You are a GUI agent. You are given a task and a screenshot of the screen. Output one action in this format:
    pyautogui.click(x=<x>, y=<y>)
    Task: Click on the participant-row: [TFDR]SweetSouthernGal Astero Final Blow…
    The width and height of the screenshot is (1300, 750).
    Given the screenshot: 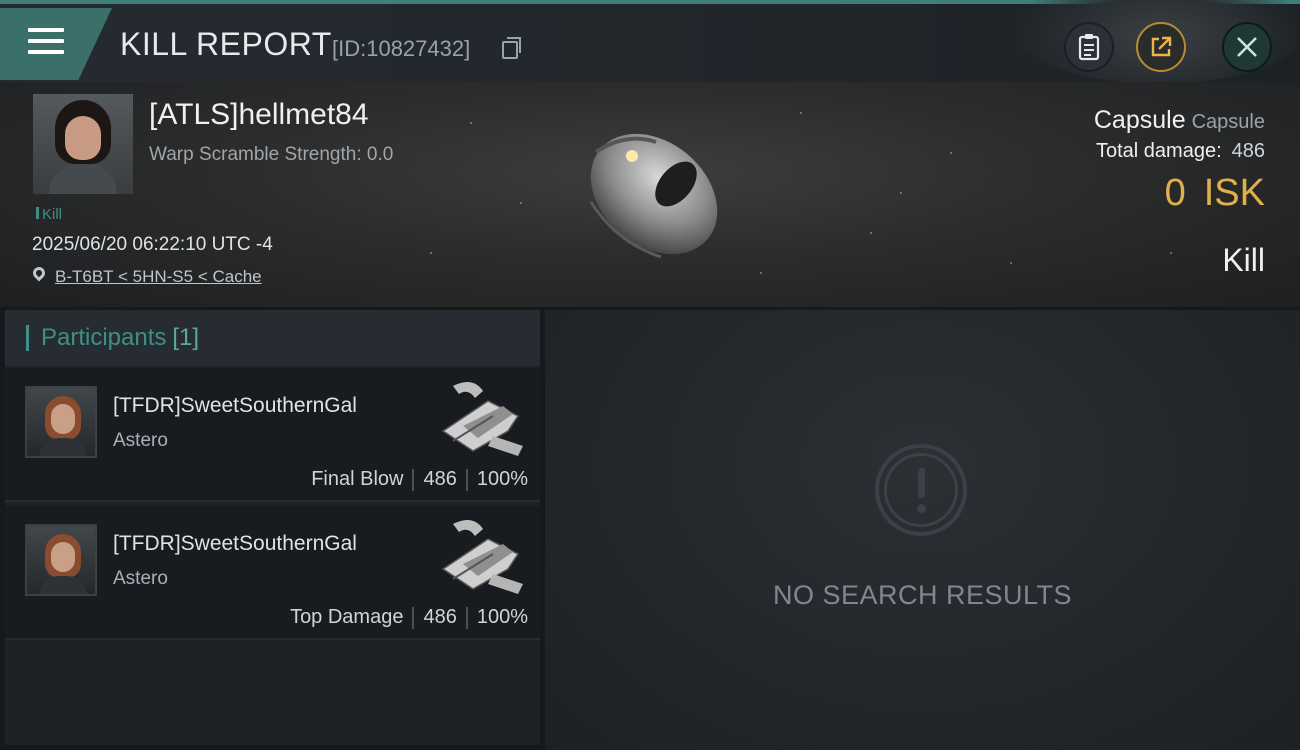 What is the action you would take?
    pyautogui.click(x=272, y=435)
    